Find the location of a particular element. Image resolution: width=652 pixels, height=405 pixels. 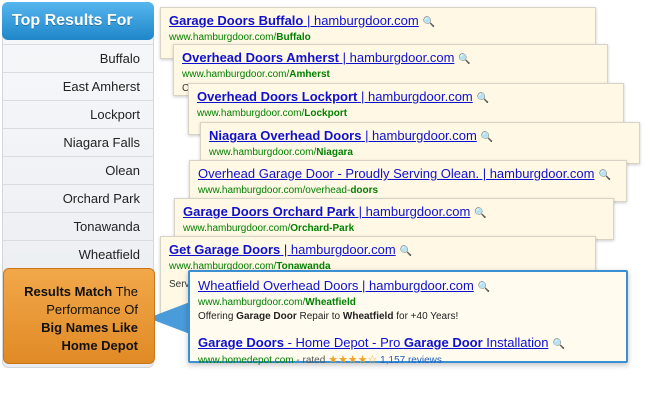

result-url: www.hamburgdoor.com/Buffalo is located at coordinates (240, 37).